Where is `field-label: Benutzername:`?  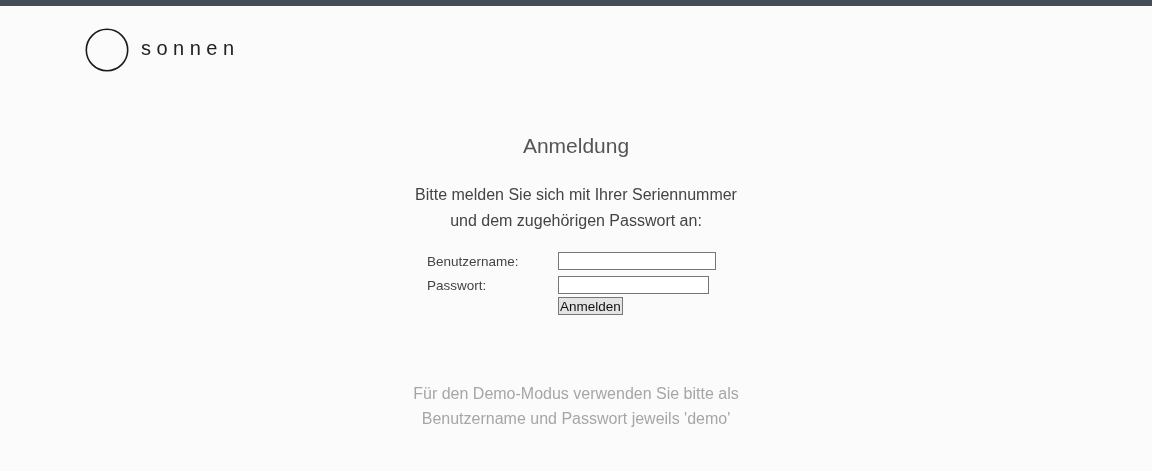 field-label: Benutzername: is located at coordinates (473, 261).